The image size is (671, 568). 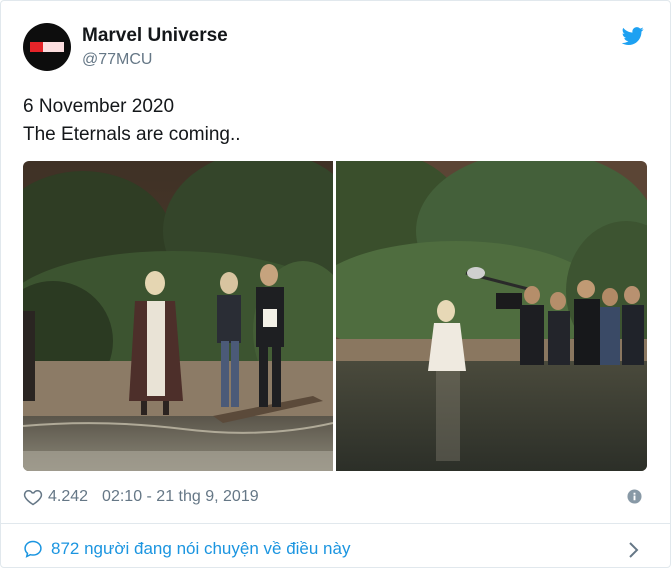 What do you see at coordinates (634, 496) in the screenshot?
I see `info-icon` at bounding box center [634, 496].